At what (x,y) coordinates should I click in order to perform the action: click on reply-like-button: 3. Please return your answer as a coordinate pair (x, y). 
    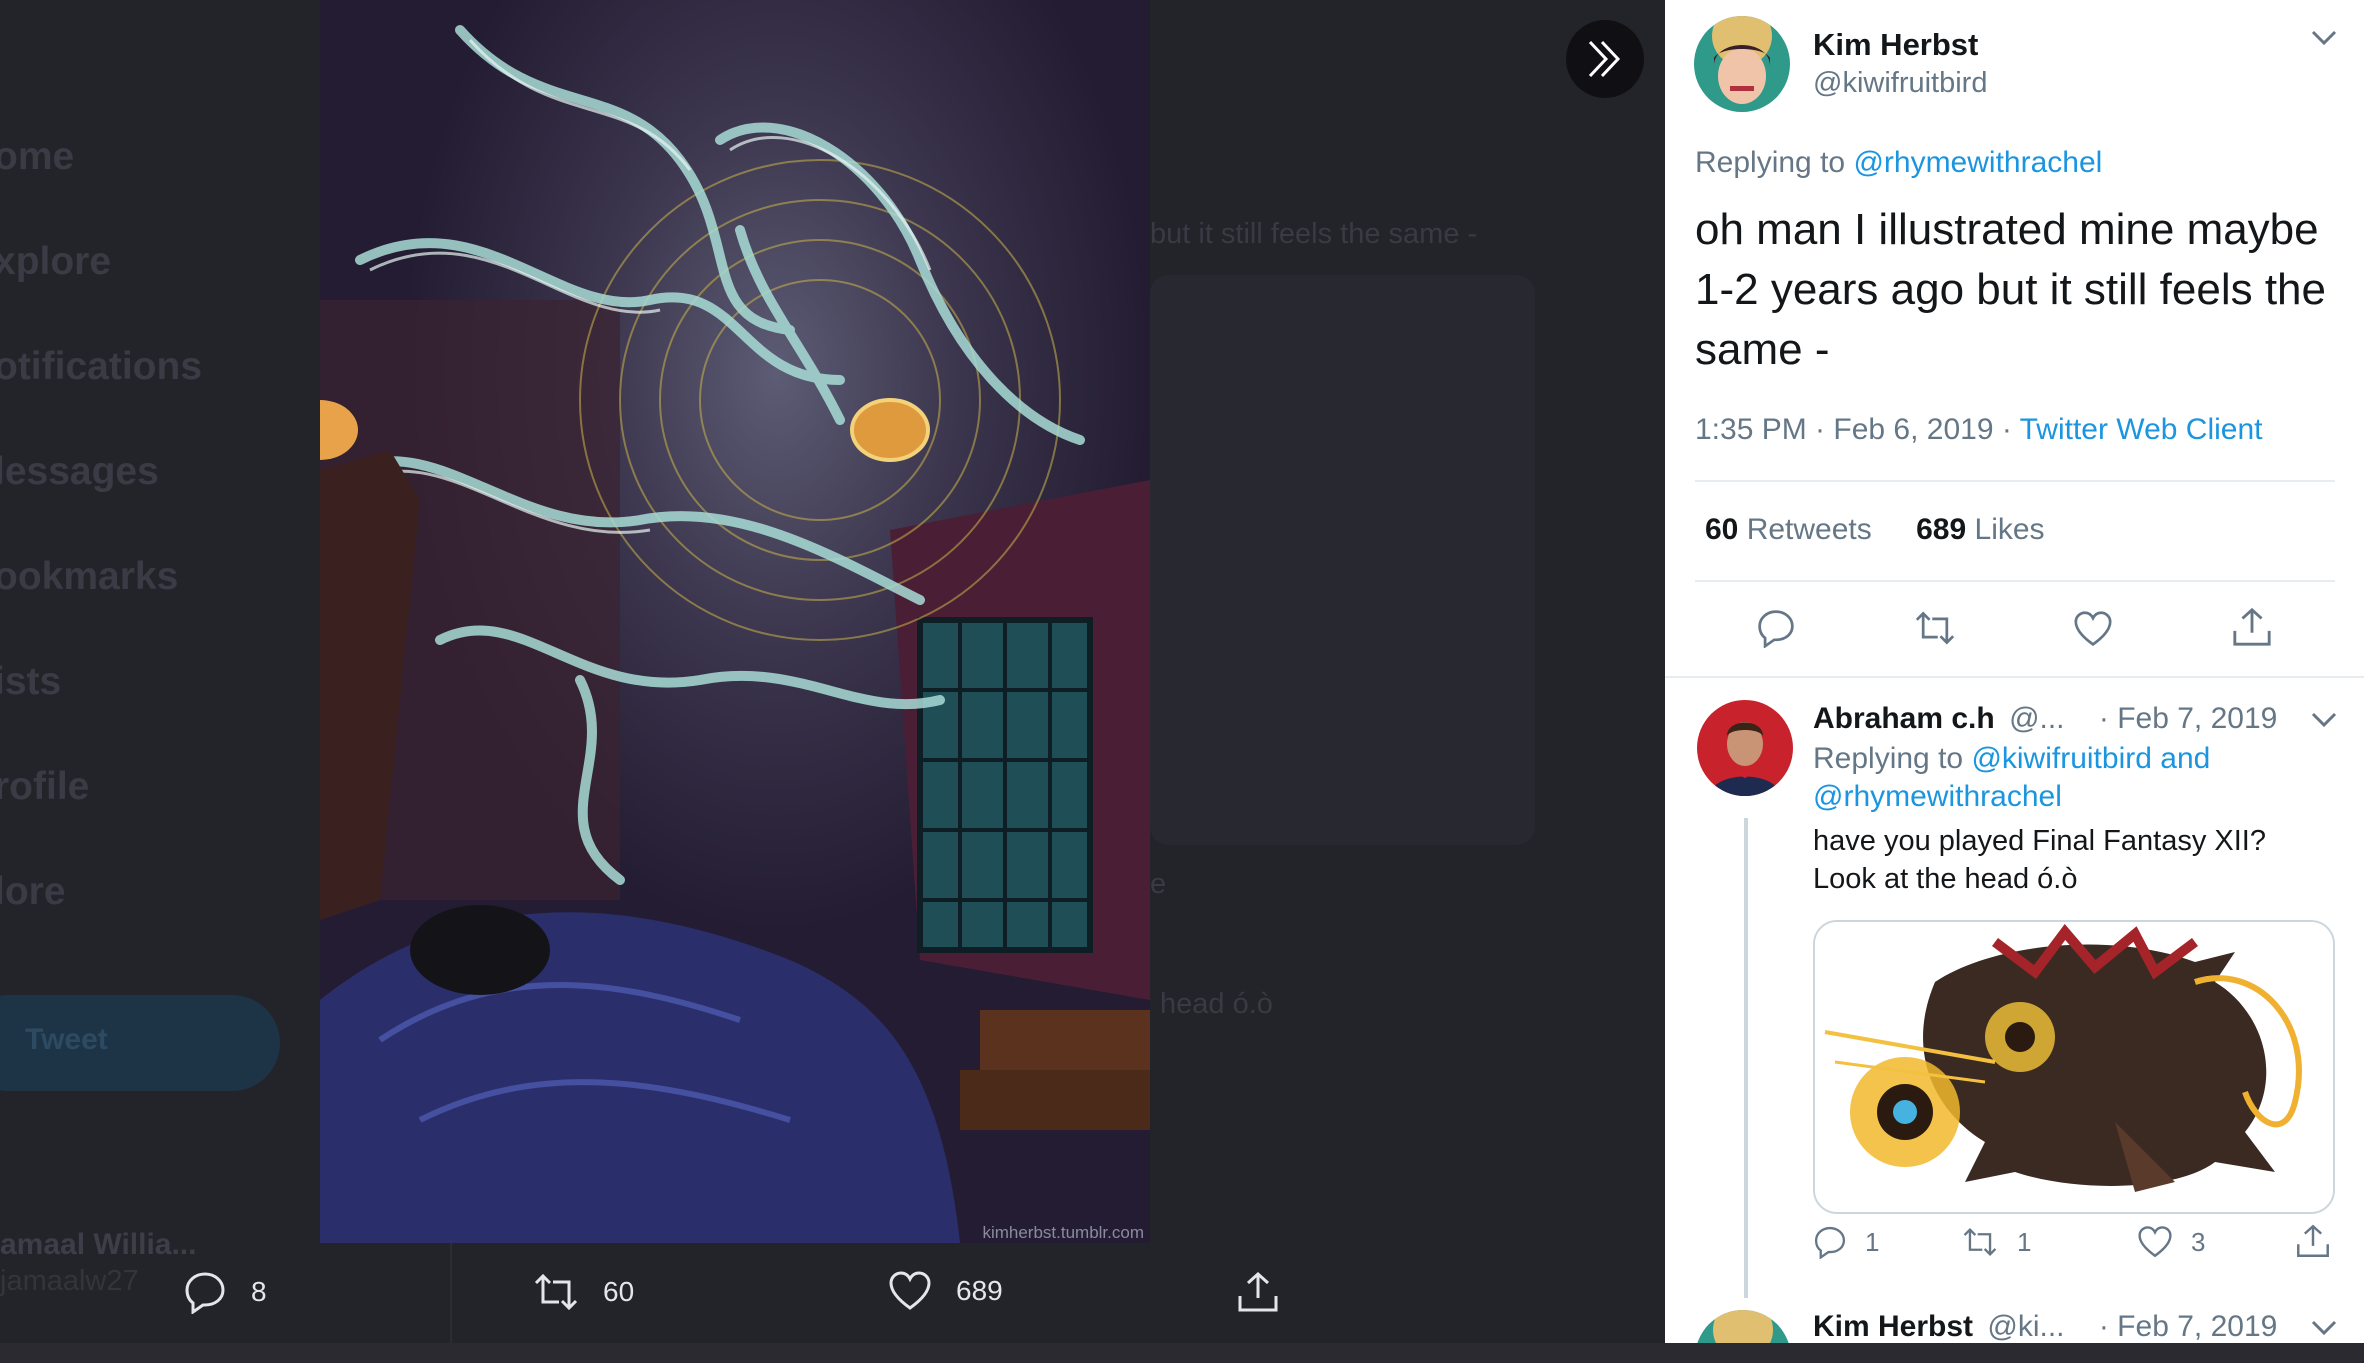
    Looking at the image, I should click on (2171, 1242).